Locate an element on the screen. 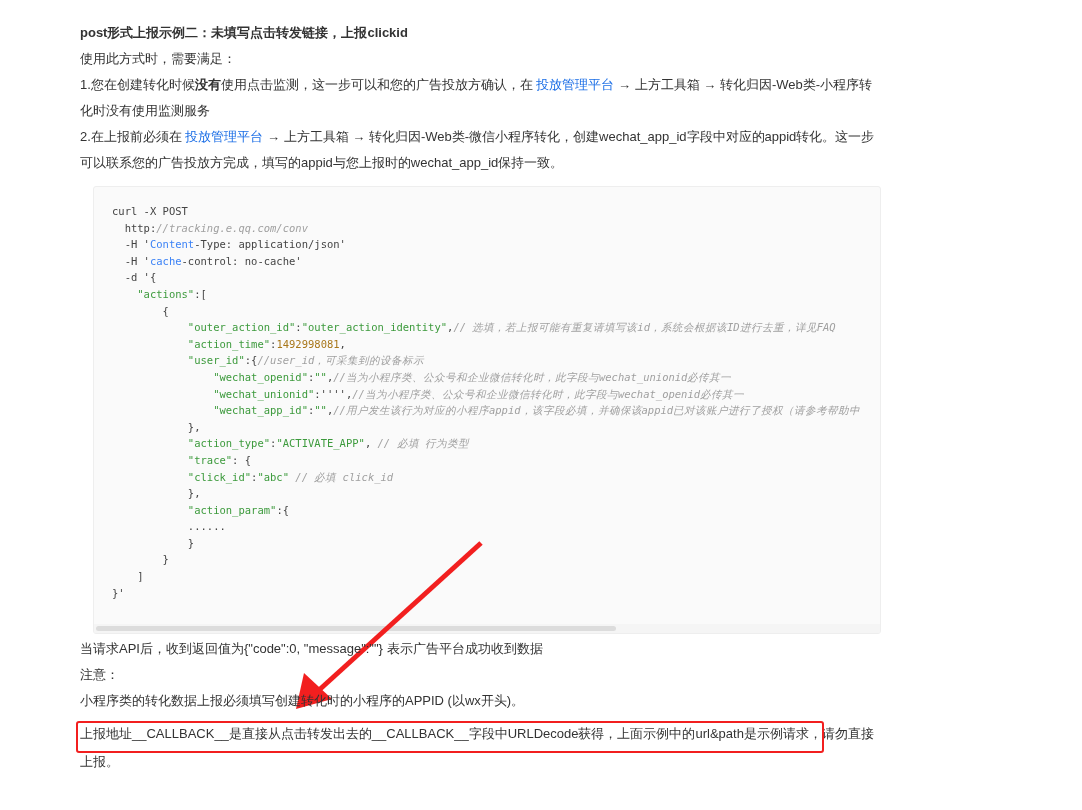  paragraph: 使用此方式时，需要满足： is located at coordinates (158, 59).